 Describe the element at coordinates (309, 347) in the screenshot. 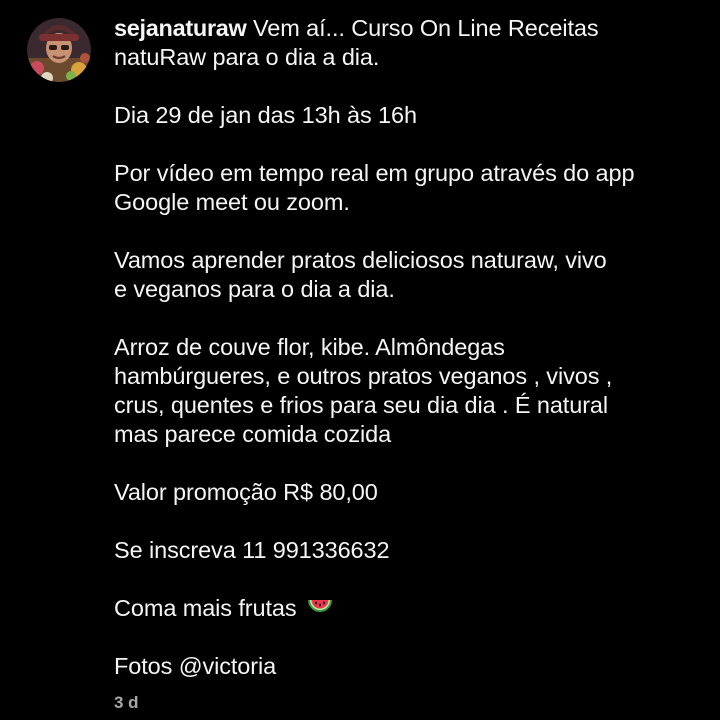

I see `caption-line: Arroz de couve flor, kibe. Almôndegas` at that location.